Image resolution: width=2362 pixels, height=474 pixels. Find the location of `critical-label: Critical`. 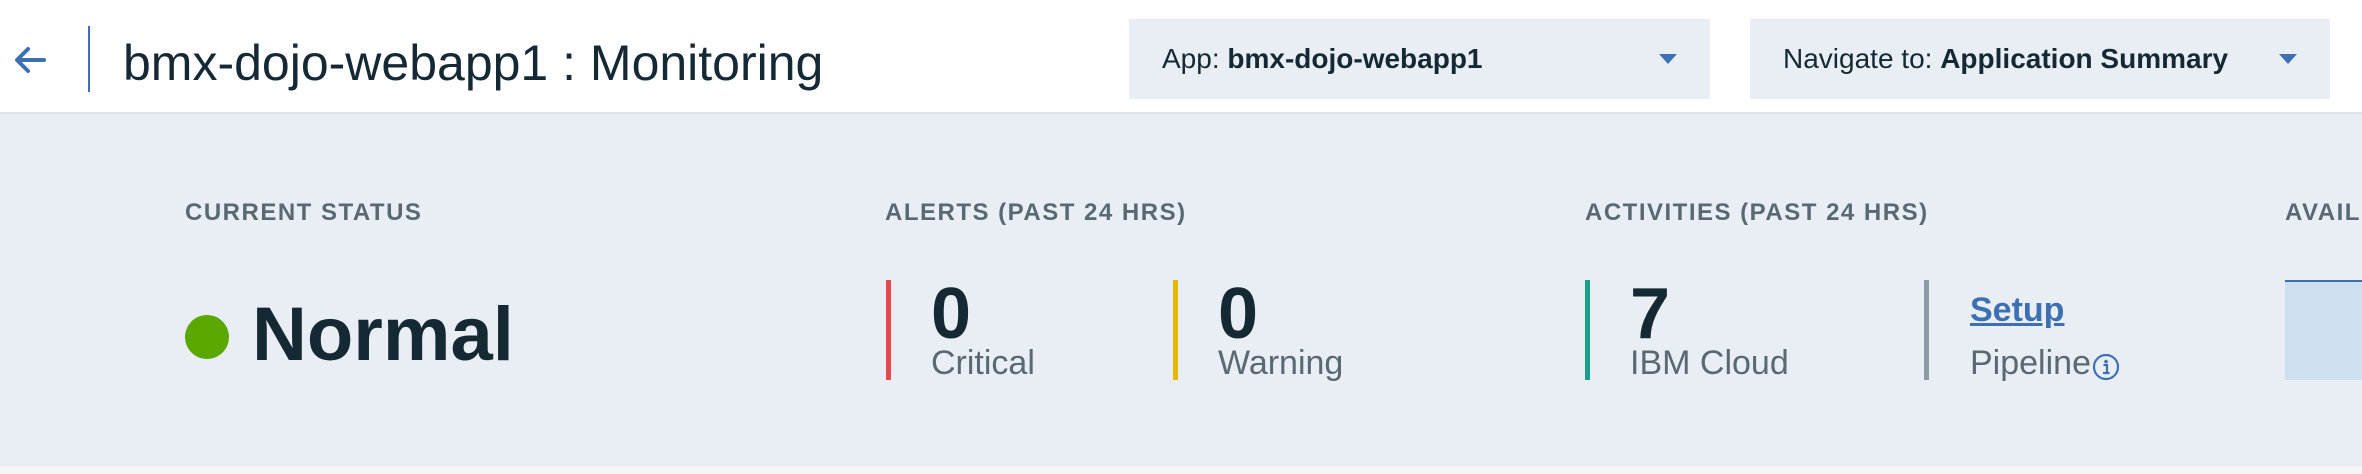

critical-label: Critical is located at coordinates (983, 363).